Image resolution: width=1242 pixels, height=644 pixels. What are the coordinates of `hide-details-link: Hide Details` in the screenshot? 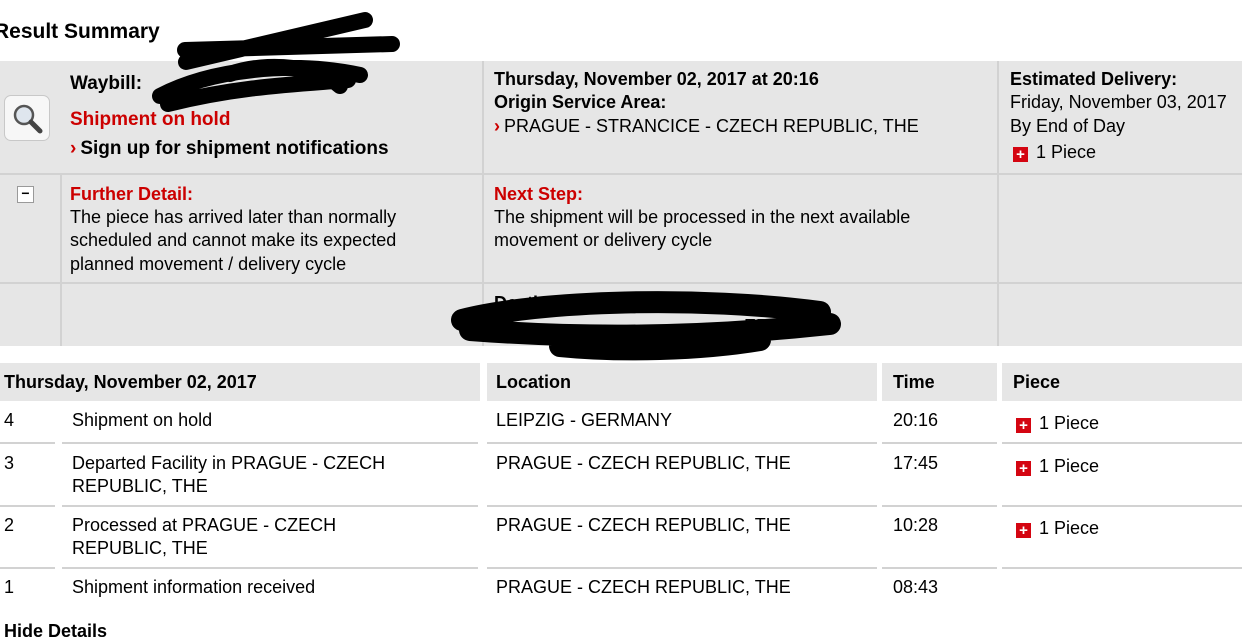 It's located at (55, 632).